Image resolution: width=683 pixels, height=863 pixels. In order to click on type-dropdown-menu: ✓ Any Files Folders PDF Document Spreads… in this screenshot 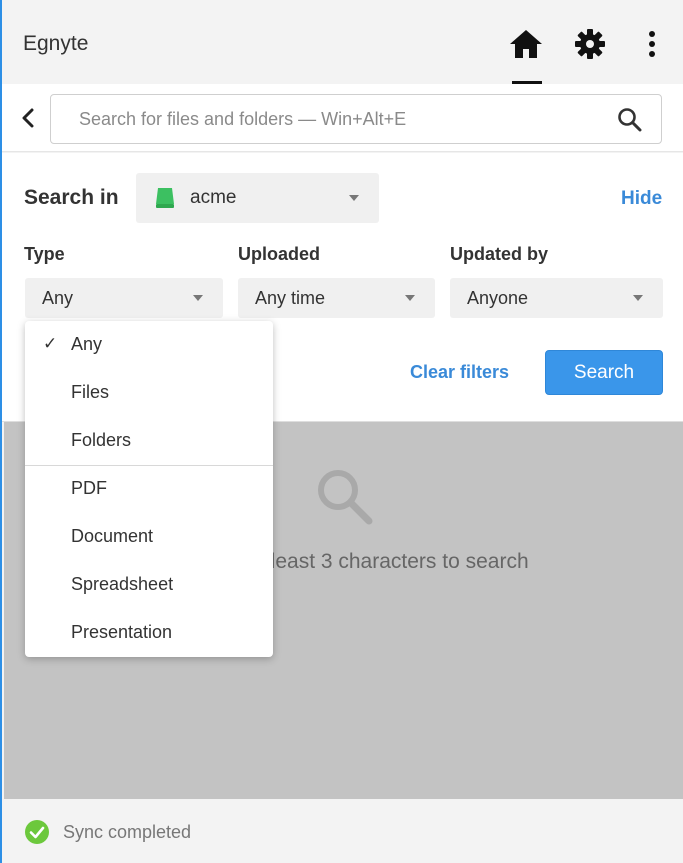, I will do `click(149, 489)`.